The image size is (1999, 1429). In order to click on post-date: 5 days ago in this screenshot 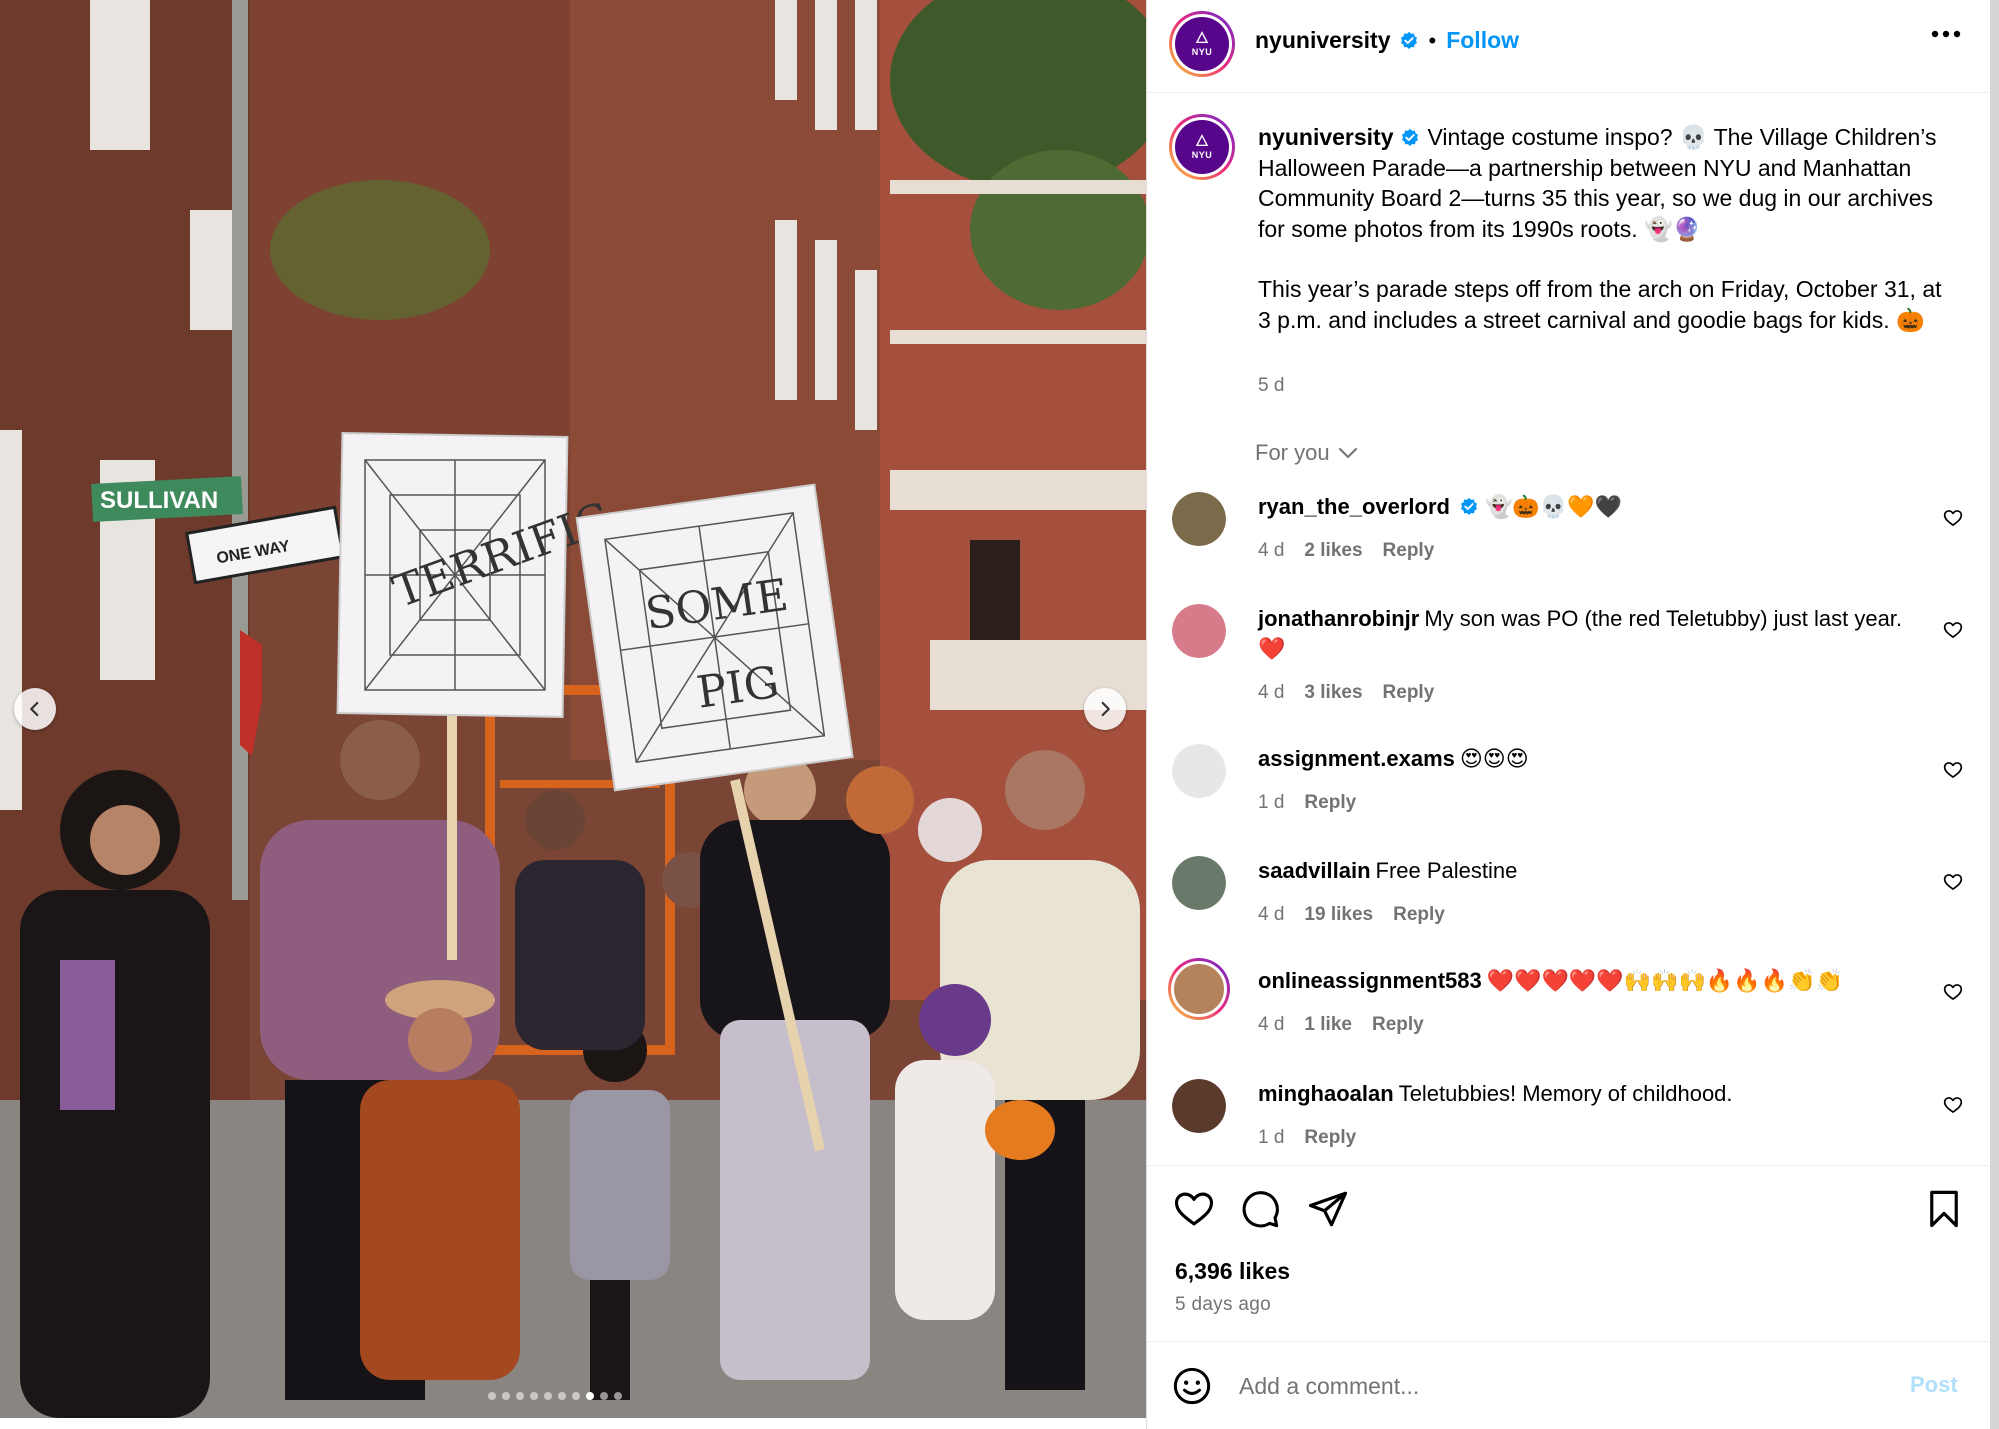, I will do `click(1223, 1305)`.